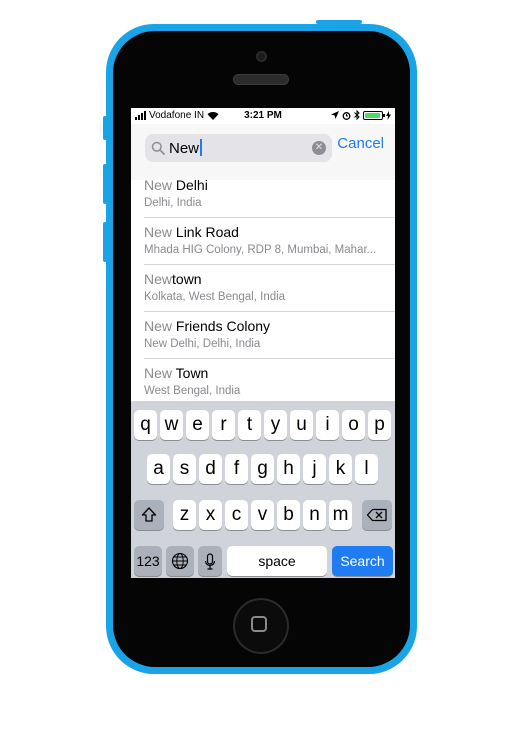 The height and width of the screenshot is (730, 520). What do you see at coordinates (197, 425) in the screenshot?
I see `key-e: e` at bounding box center [197, 425].